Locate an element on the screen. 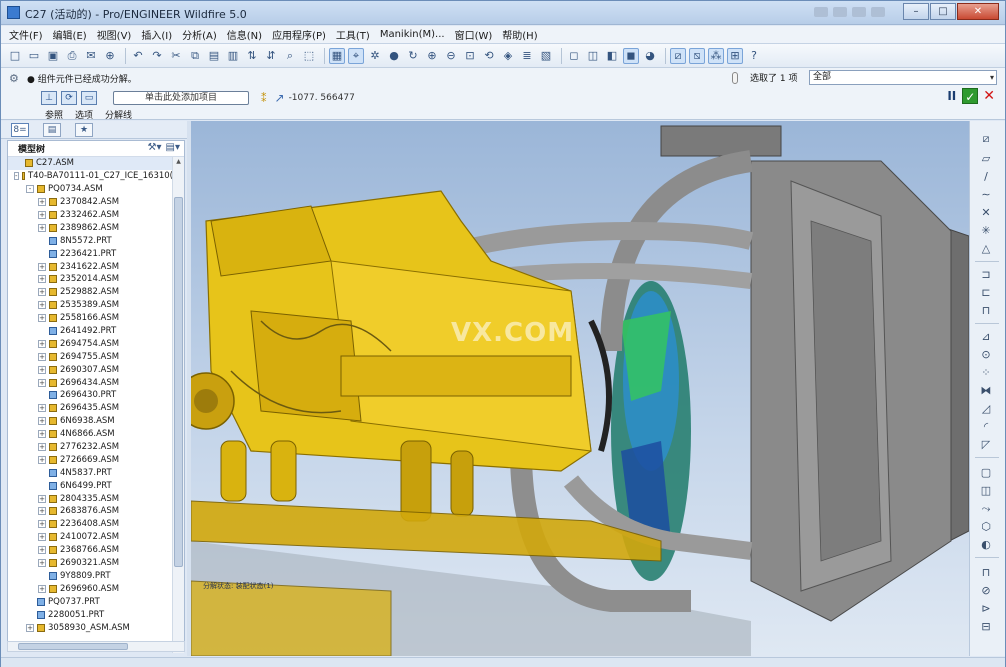 The width and height of the screenshot is (1006, 667). filter-select: 全部 ▾ is located at coordinates (903, 77).